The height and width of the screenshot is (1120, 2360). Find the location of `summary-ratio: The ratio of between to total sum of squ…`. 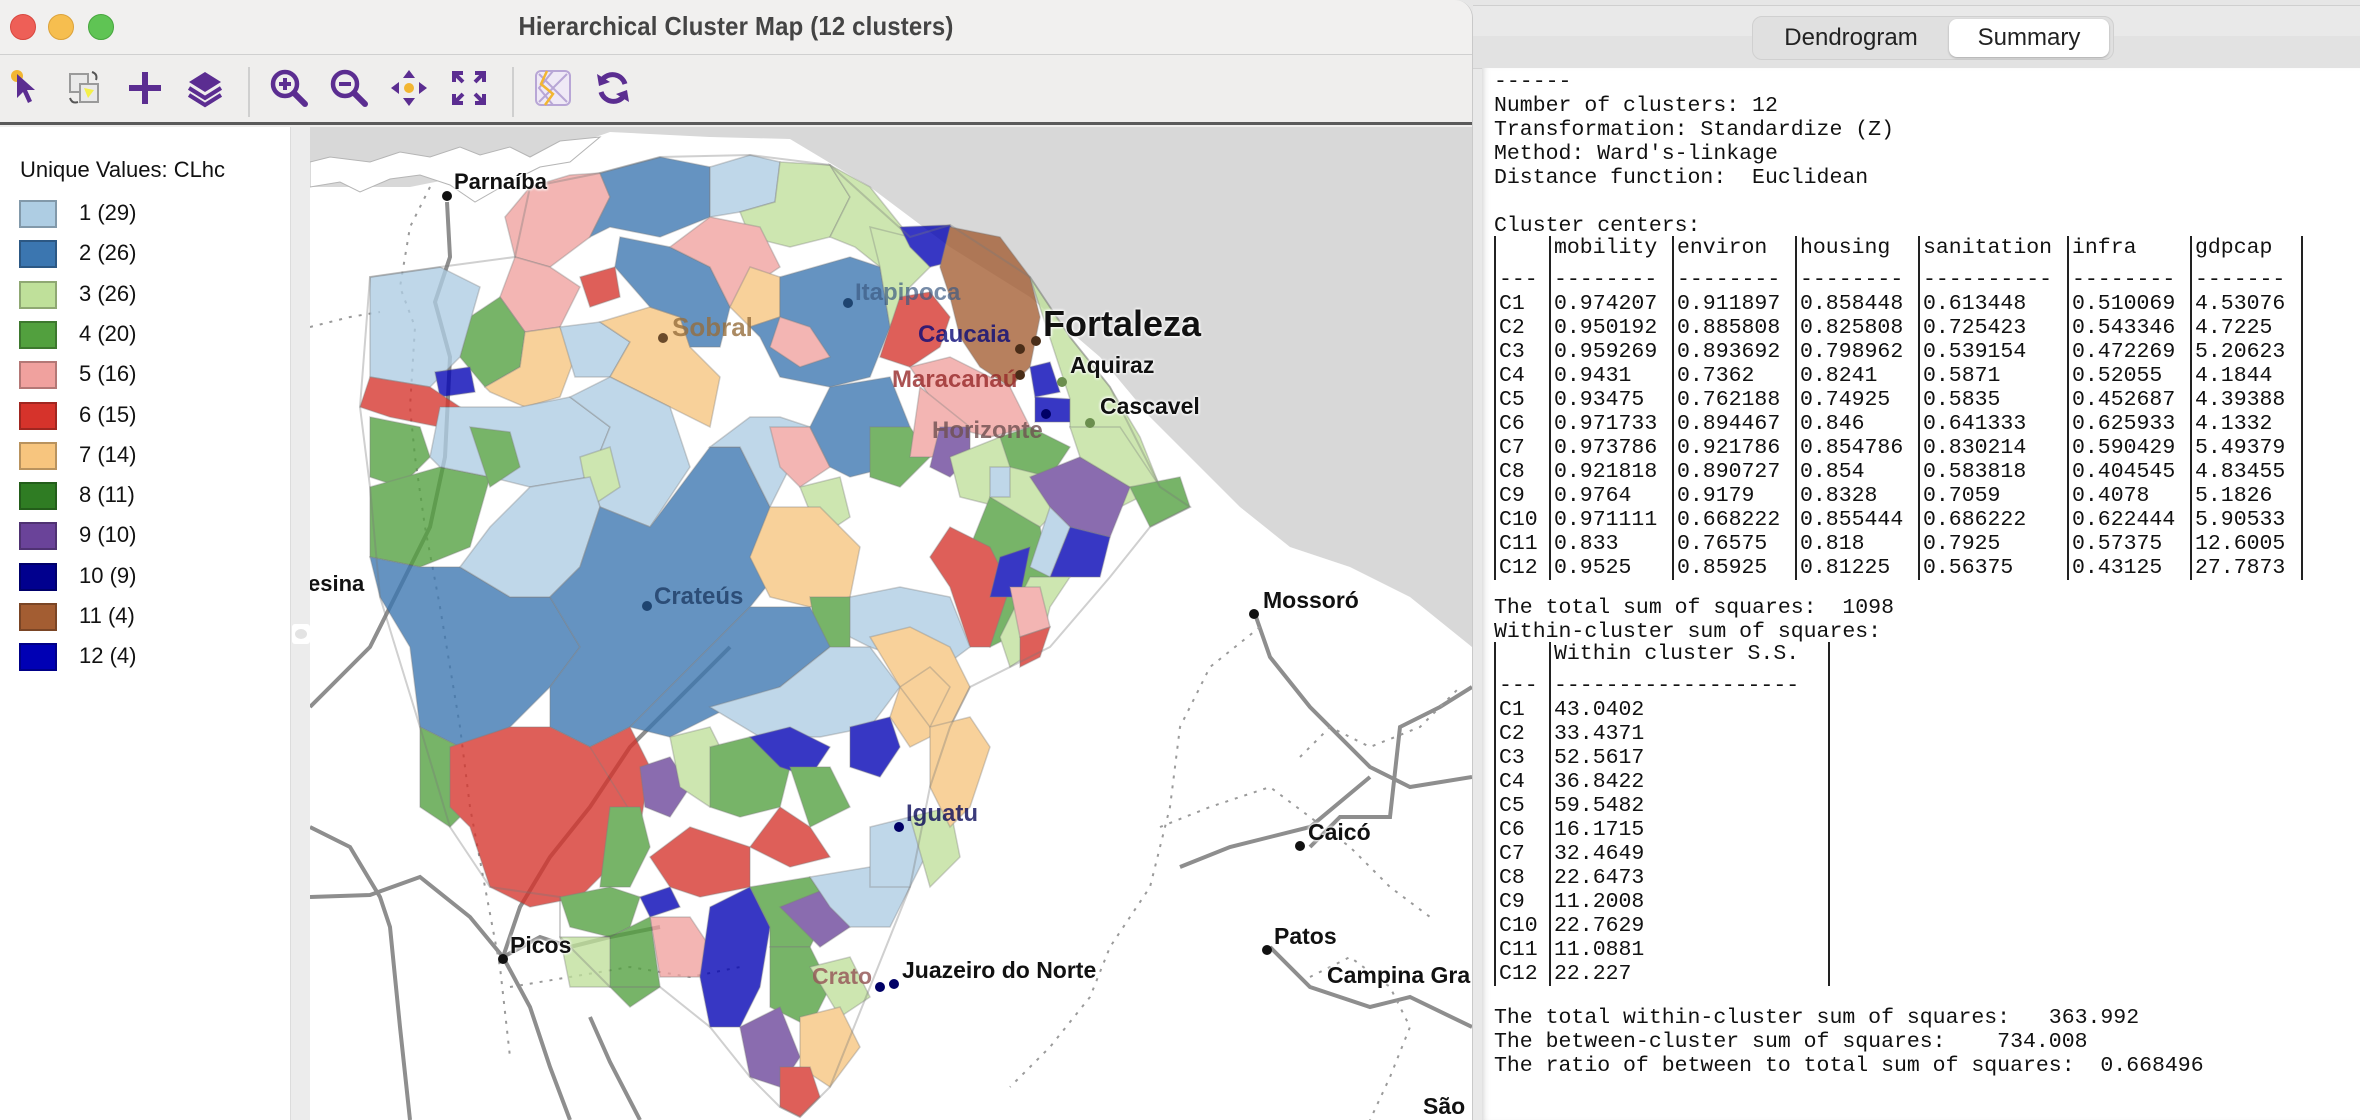

summary-ratio: The ratio of between to total sum of squ… is located at coordinates (1849, 1066).